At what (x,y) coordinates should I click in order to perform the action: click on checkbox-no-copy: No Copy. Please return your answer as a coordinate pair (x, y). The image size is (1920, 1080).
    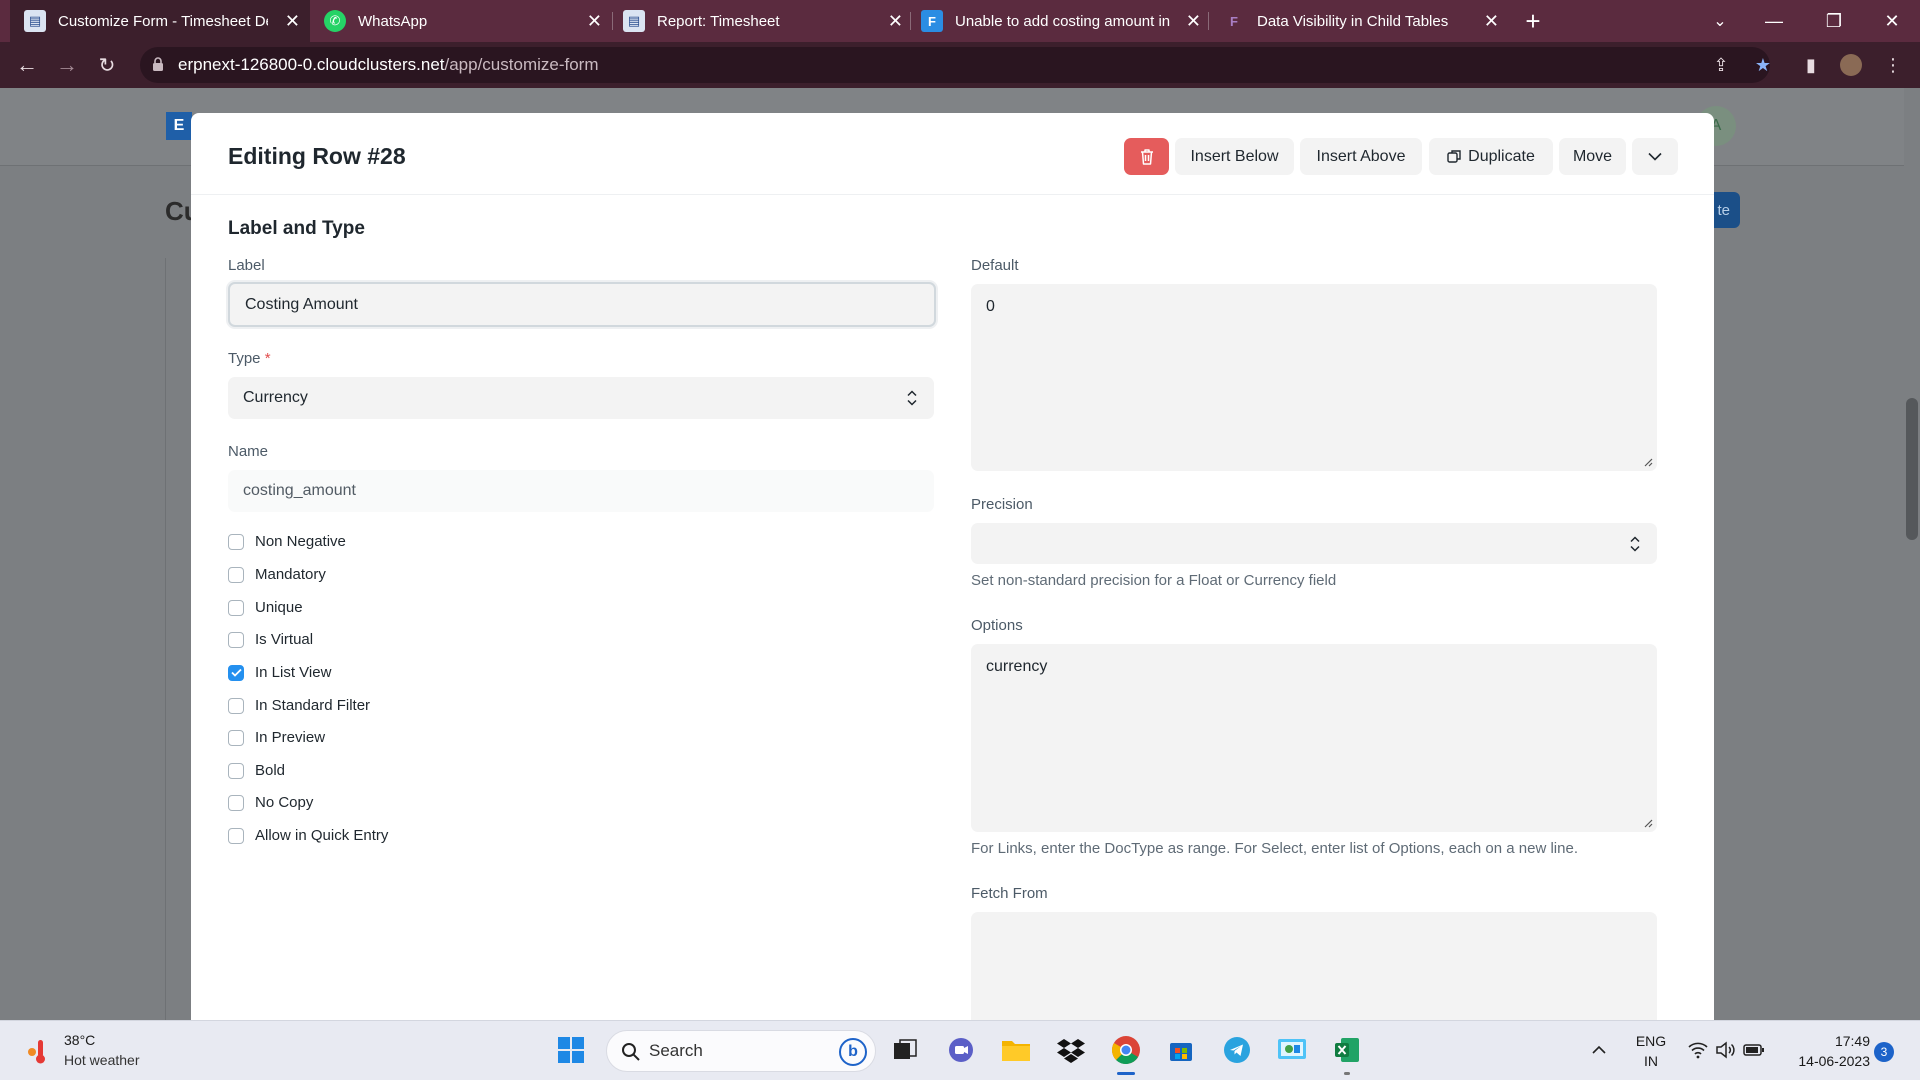
    Looking at the image, I should click on (270, 802).